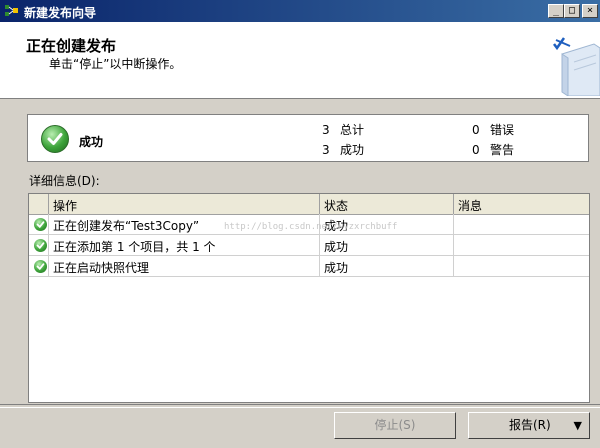 The width and height of the screenshot is (600, 448). What do you see at coordinates (476, 130) in the screenshot?
I see `stat-error-count: 0` at bounding box center [476, 130].